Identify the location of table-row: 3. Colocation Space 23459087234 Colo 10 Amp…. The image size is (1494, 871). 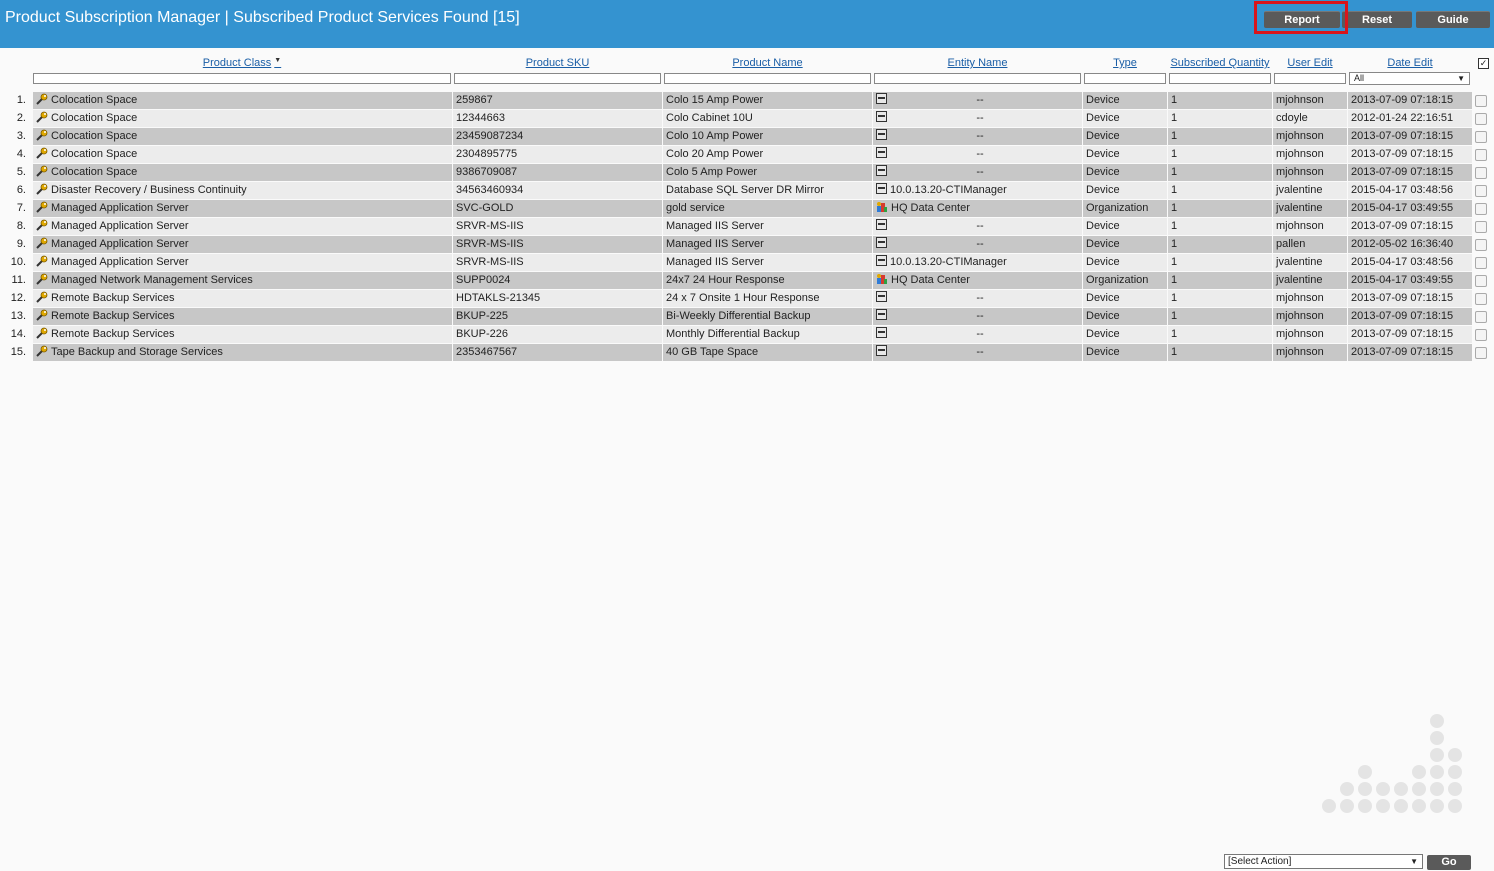
(747, 136).